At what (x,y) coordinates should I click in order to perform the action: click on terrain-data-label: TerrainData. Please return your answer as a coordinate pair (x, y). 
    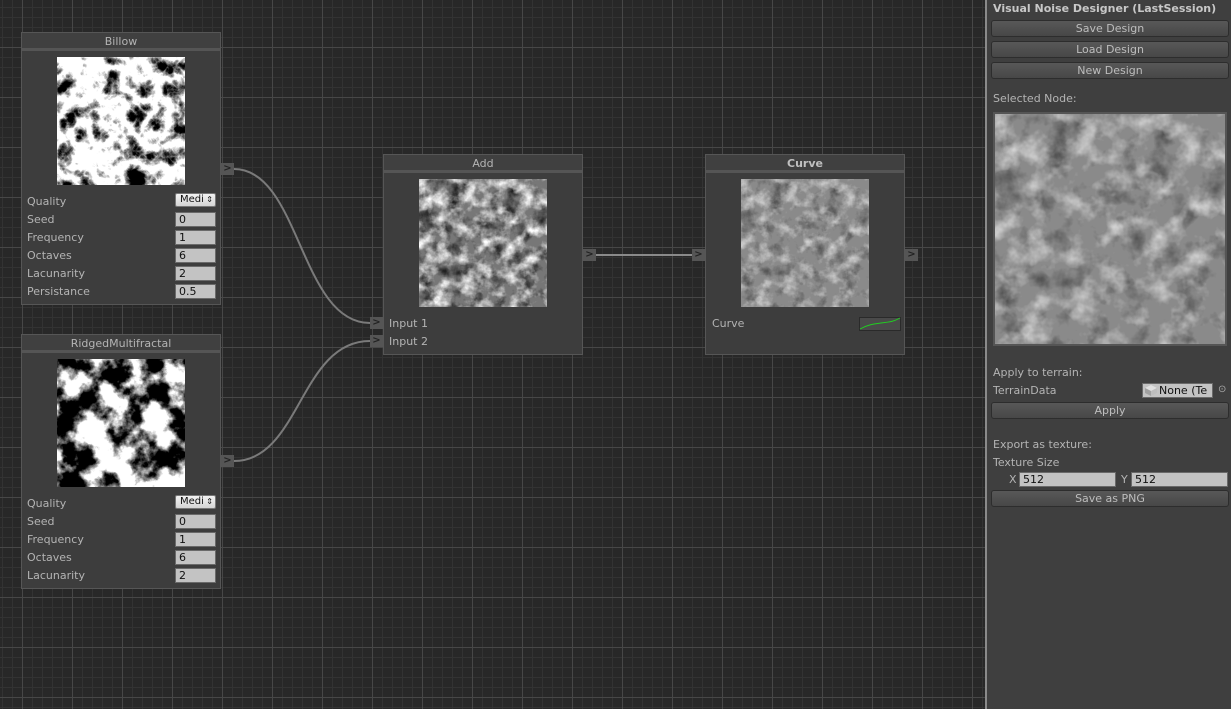
    Looking at the image, I should click on (1025, 390).